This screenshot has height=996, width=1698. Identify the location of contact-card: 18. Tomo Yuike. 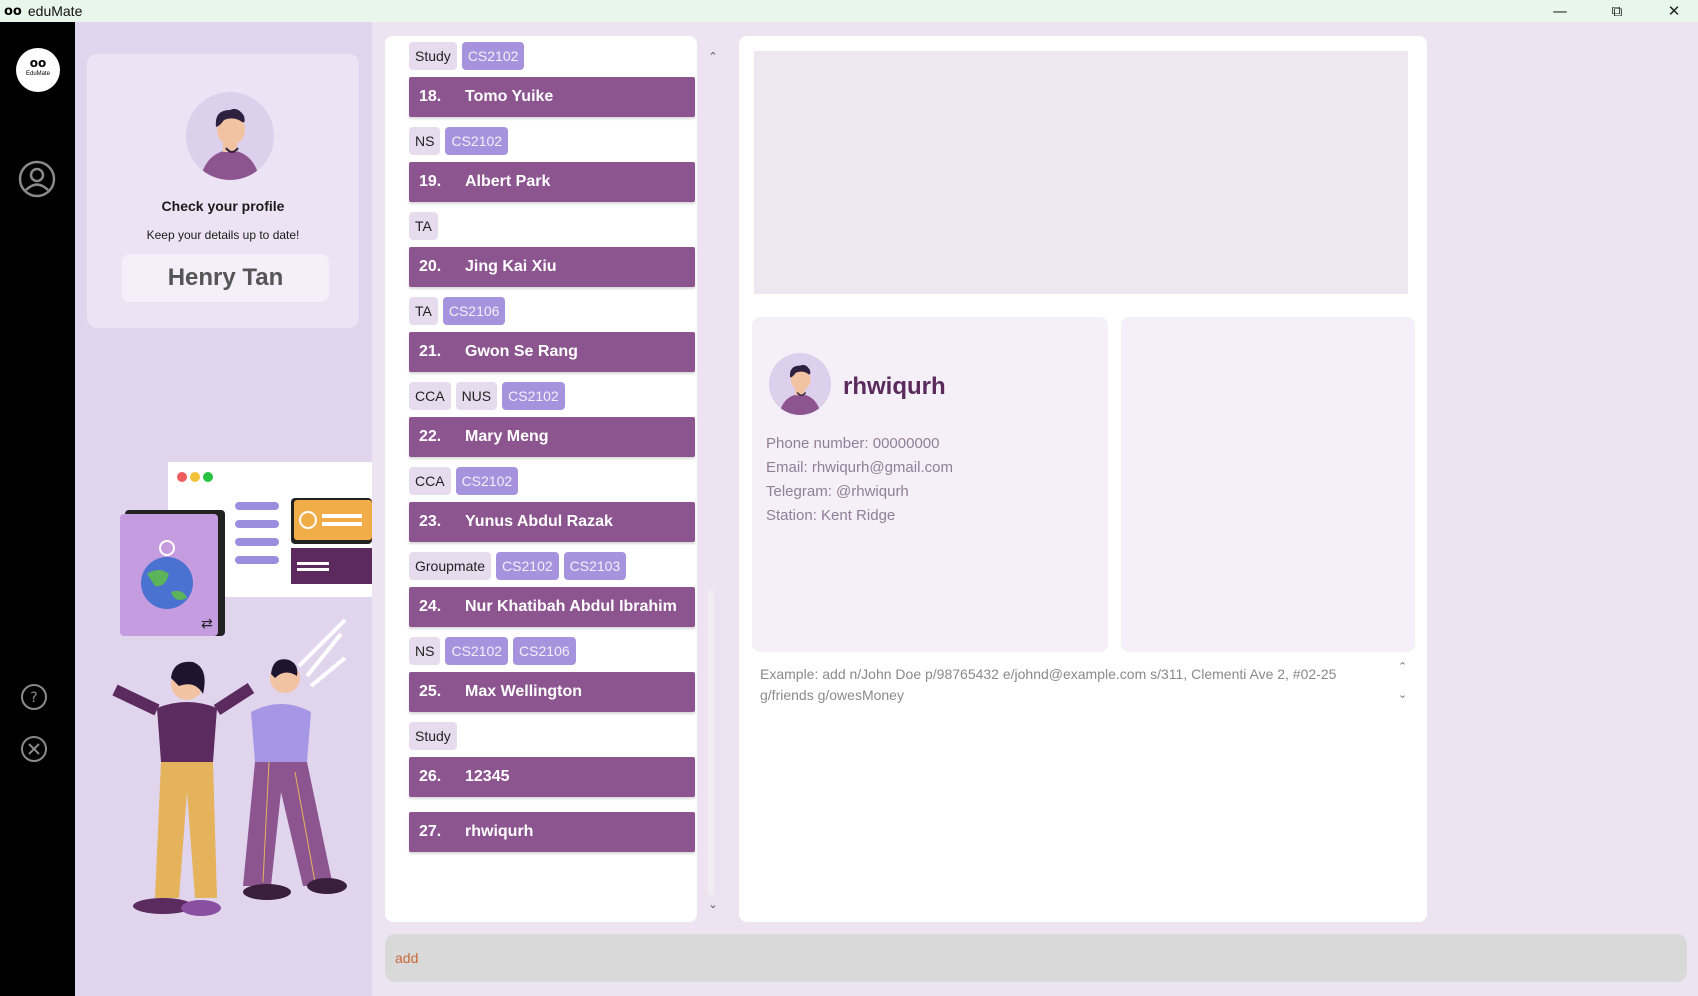
(552, 97).